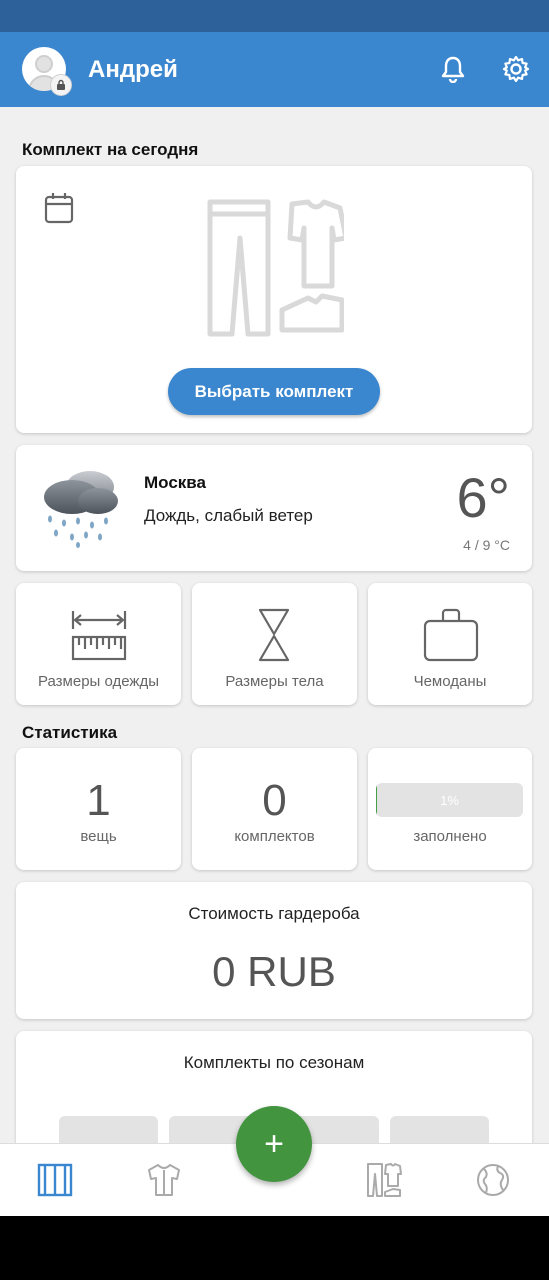 This screenshot has width=549, height=1280. Describe the element at coordinates (450, 681) in the screenshot. I see `tile-label: Чемоданы` at that location.